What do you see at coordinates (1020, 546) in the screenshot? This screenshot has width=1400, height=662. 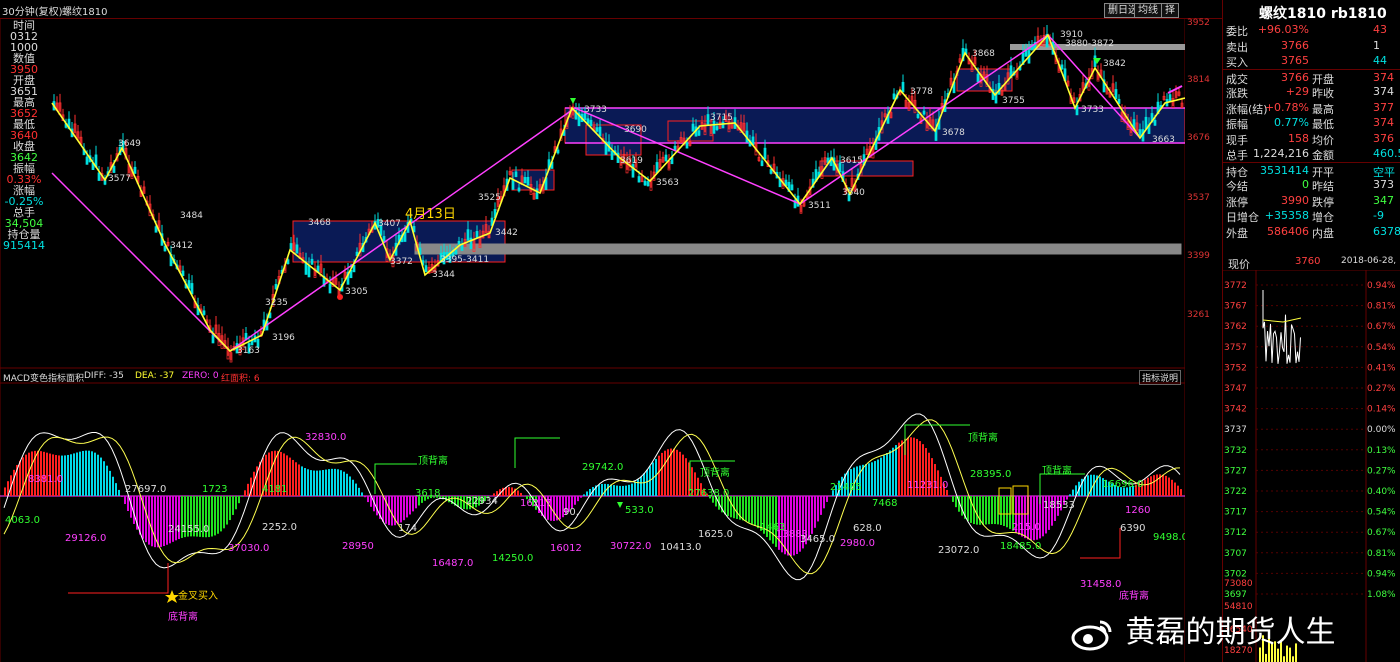 I see `macd-value-label: 18485.0` at bounding box center [1020, 546].